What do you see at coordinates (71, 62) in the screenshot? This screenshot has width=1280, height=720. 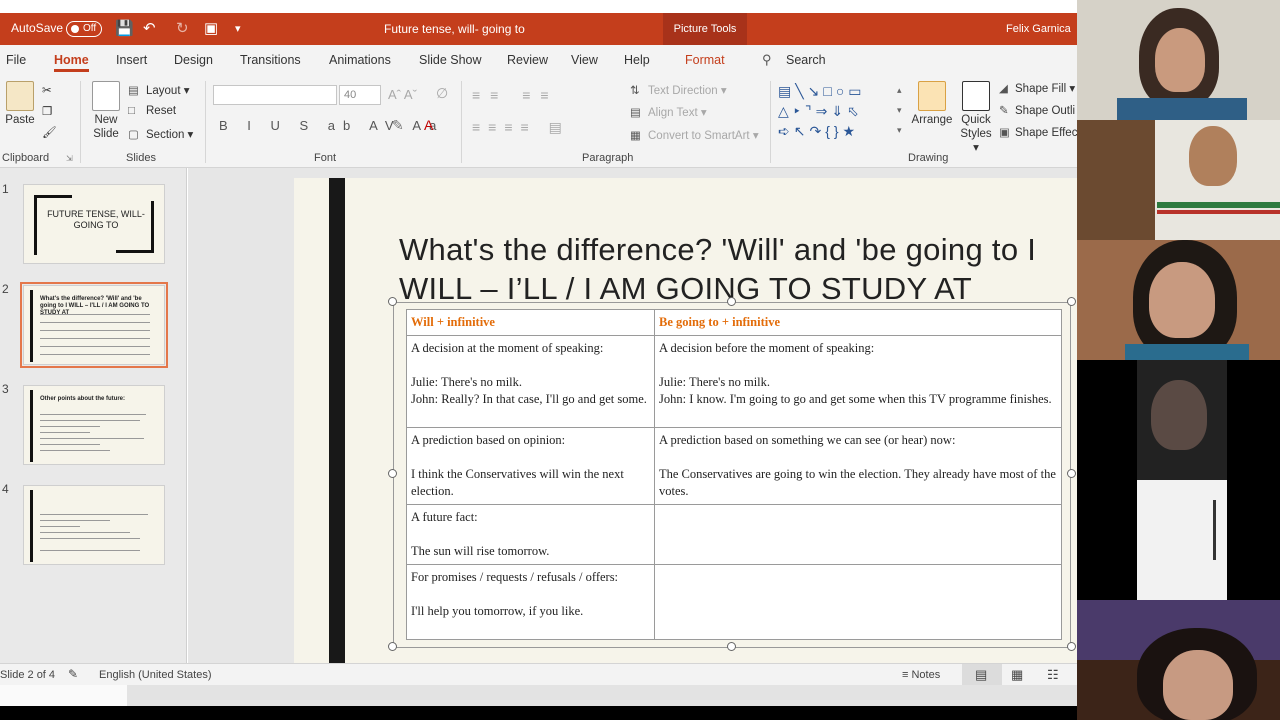 I see `tab-home: Home` at bounding box center [71, 62].